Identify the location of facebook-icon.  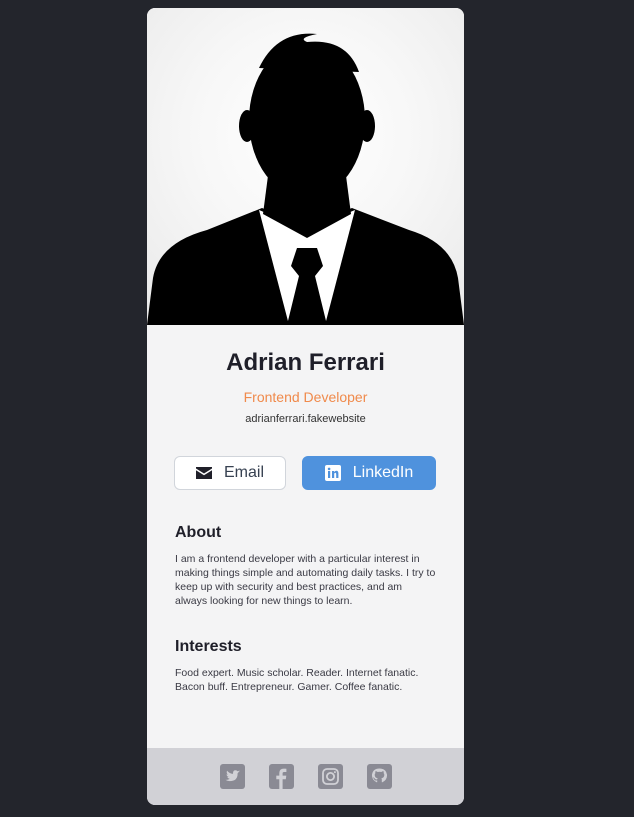
(281, 776).